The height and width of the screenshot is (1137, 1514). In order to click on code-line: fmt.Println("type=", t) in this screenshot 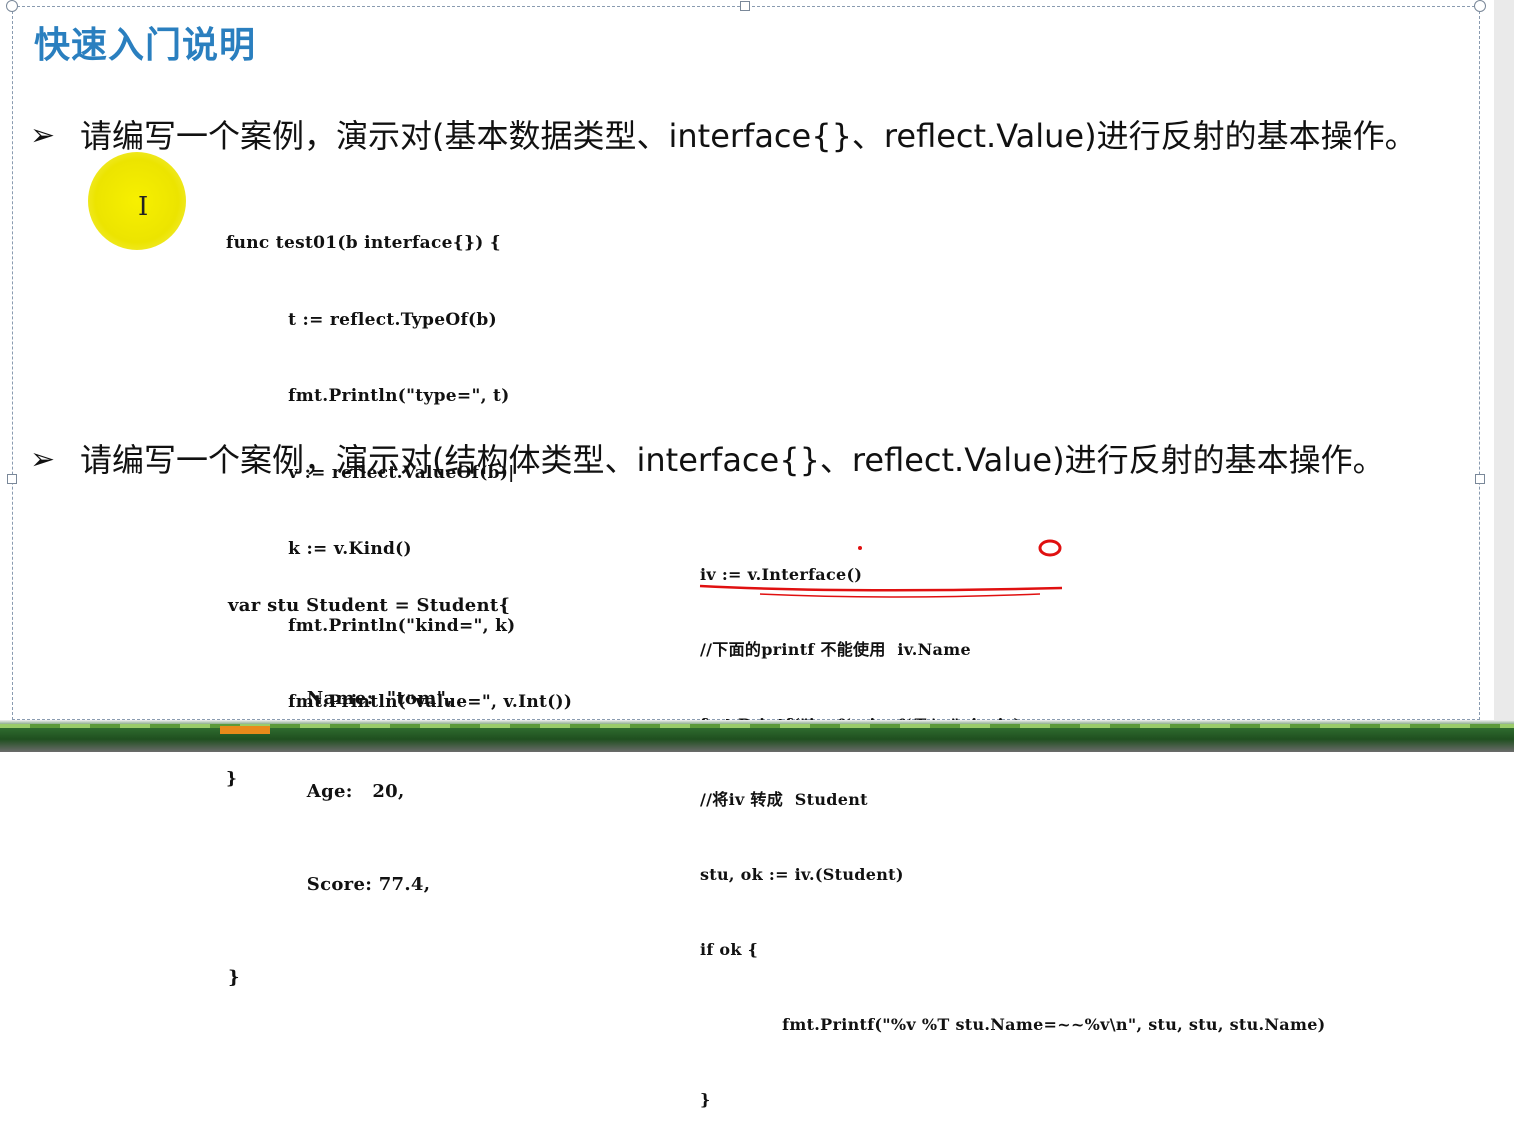, I will do `click(368, 396)`.